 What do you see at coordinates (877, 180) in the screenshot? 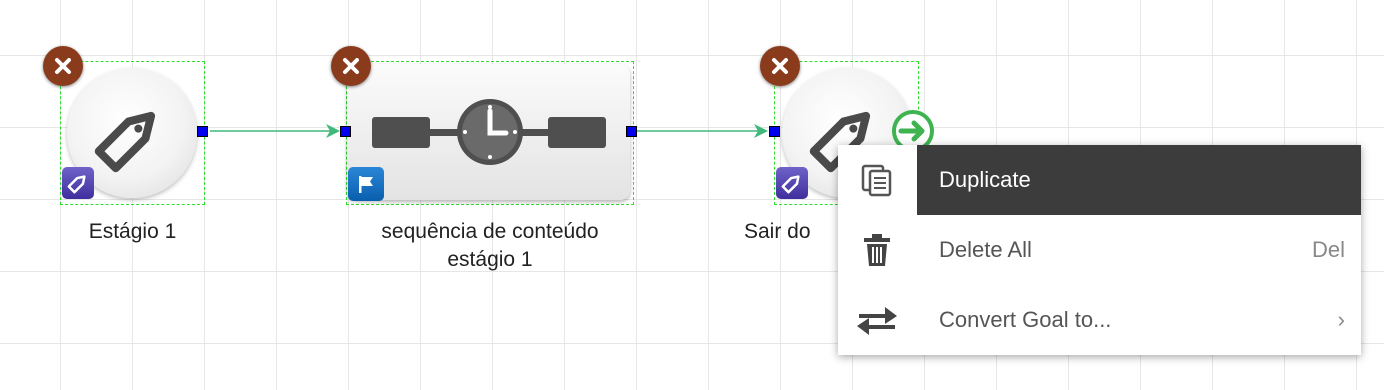
I see `duplicate-icon` at bounding box center [877, 180].